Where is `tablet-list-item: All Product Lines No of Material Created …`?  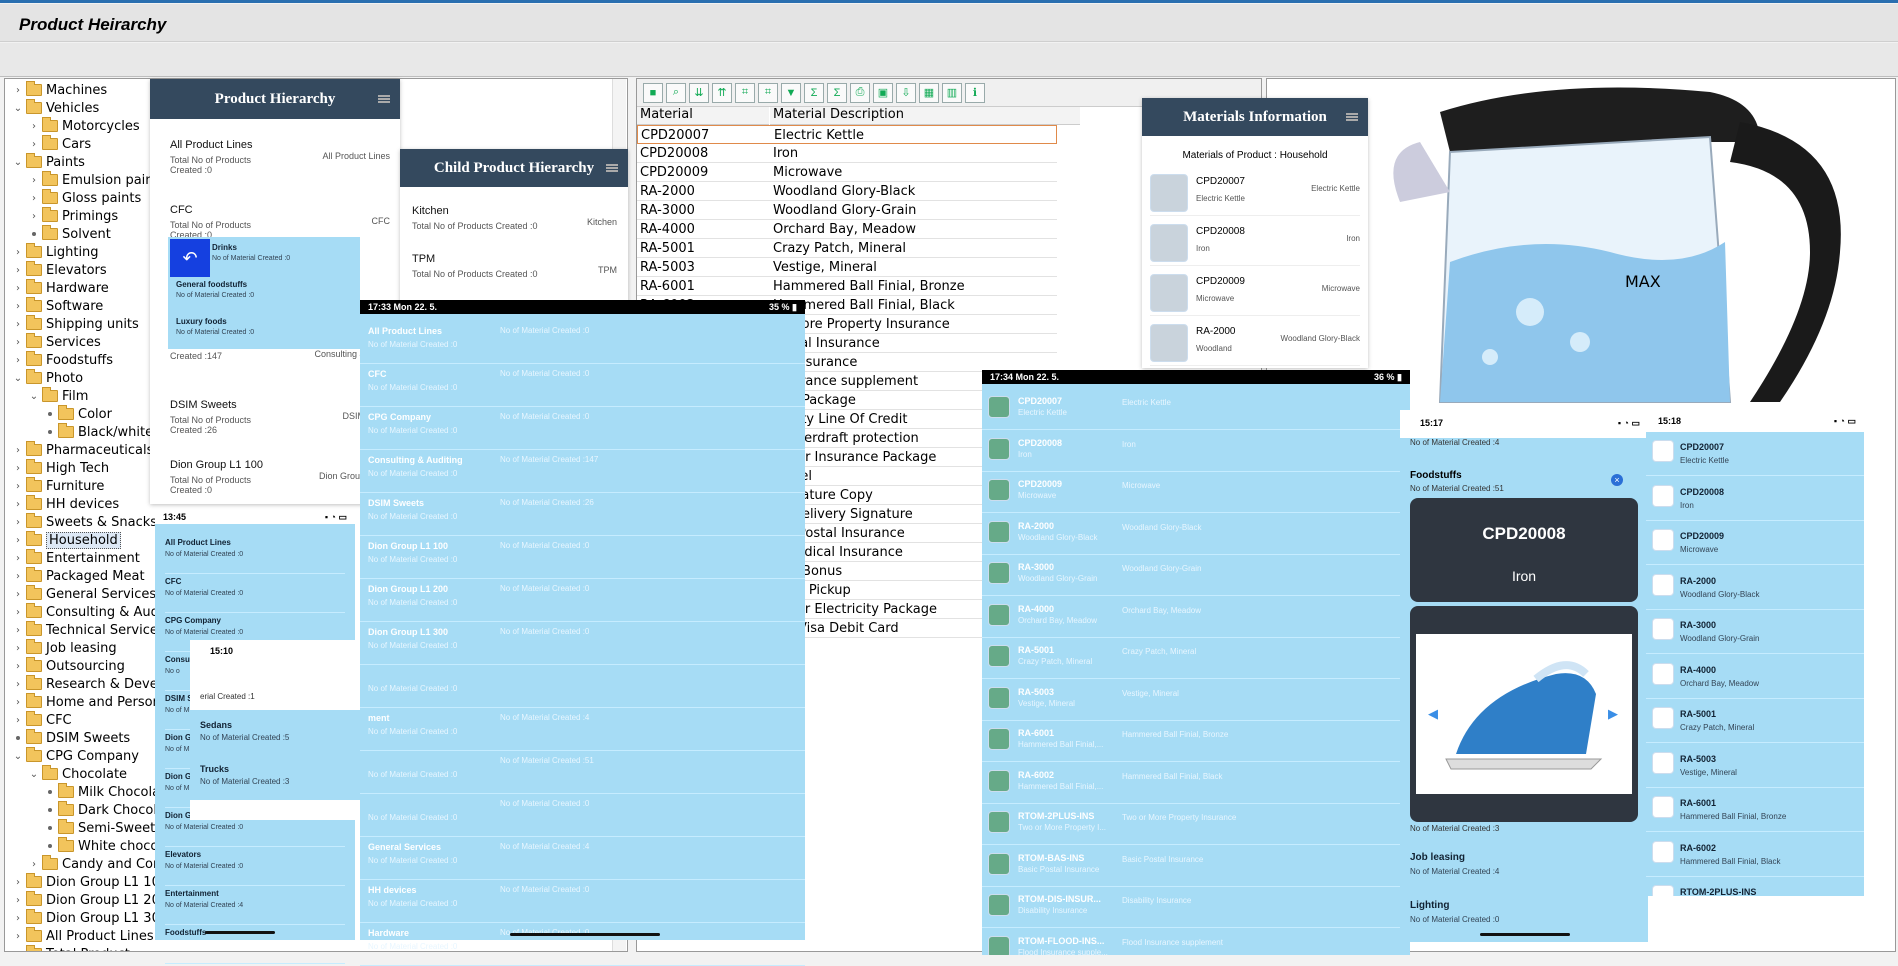 tablet-list-item: All Product Lines No of Material Created … is located at coordinates (582, 343).